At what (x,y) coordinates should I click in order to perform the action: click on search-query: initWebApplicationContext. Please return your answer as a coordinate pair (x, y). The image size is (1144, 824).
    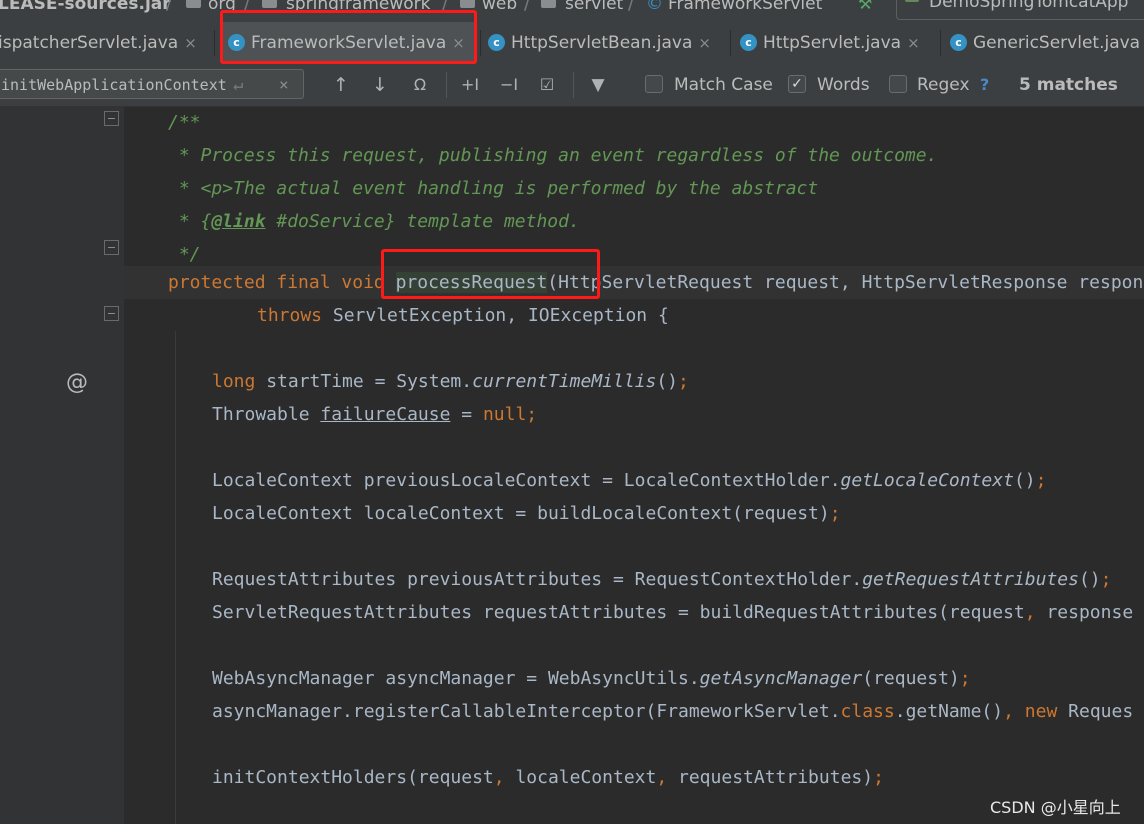
    Looking at the image, I should click on (114, 85).